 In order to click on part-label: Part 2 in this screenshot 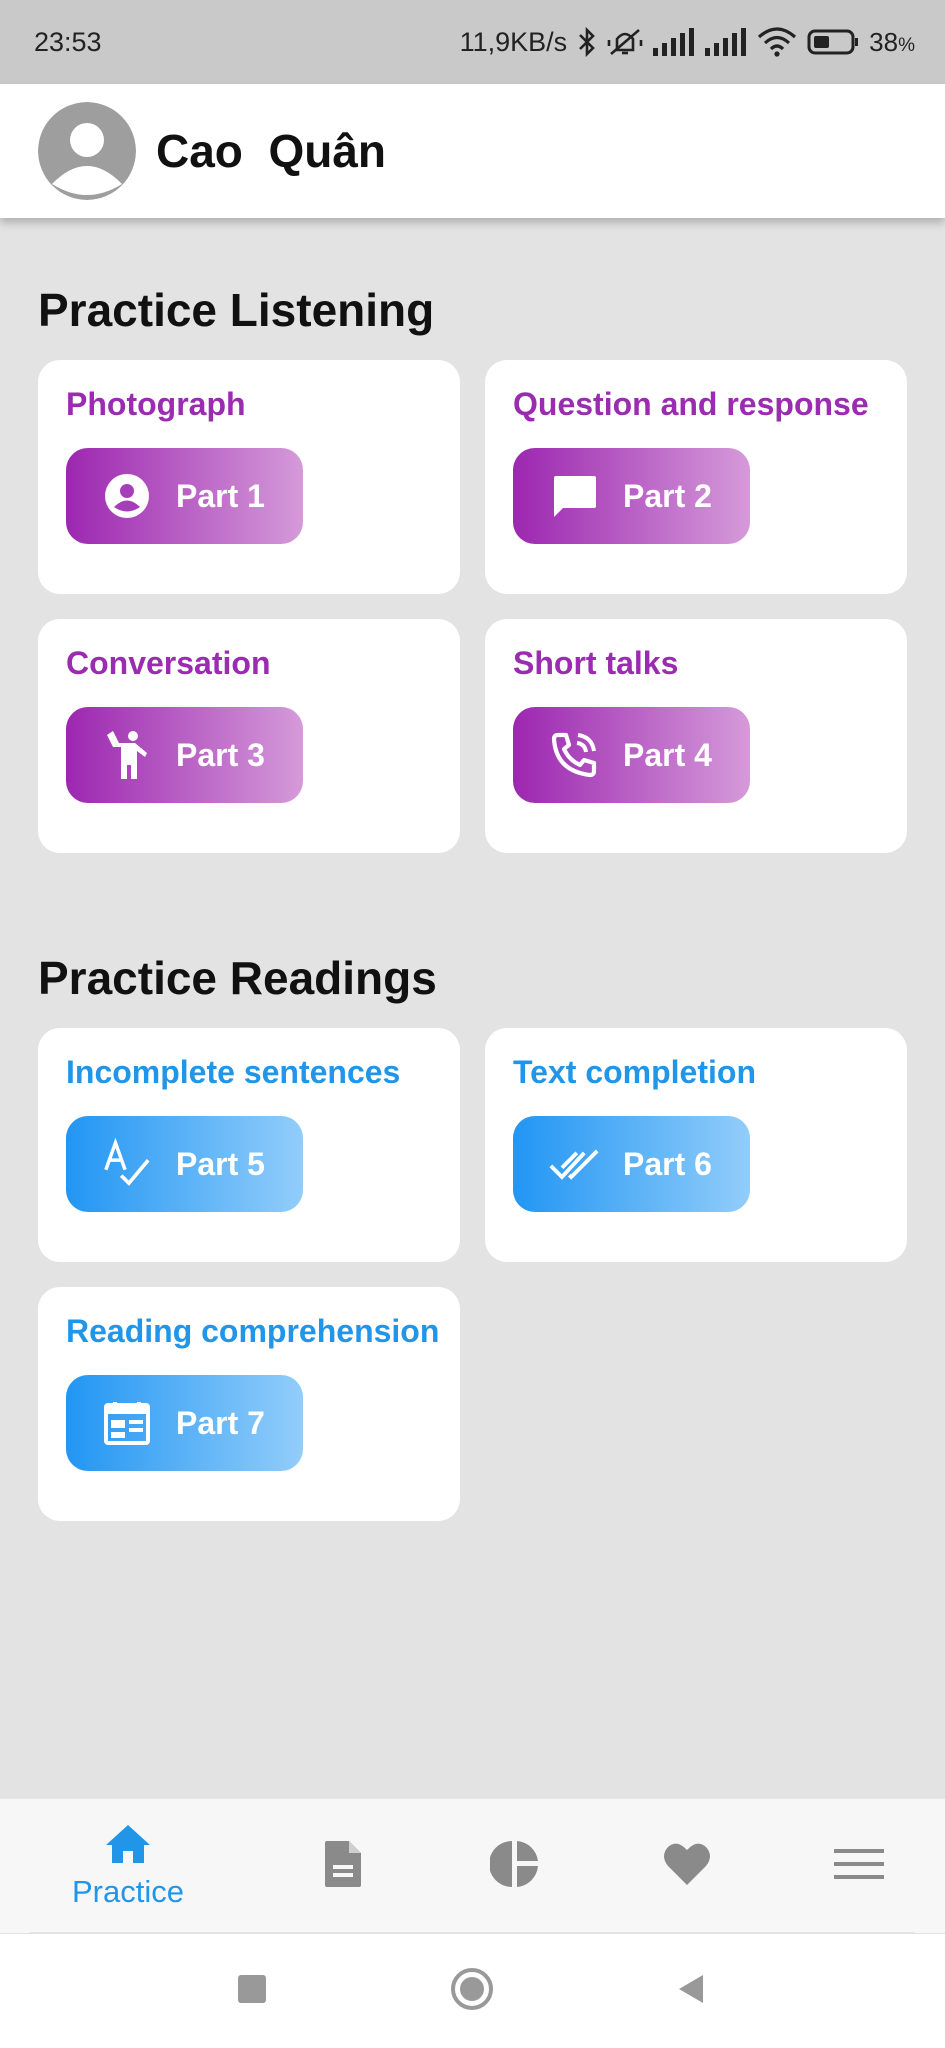, I will do `click(667, 495)`.